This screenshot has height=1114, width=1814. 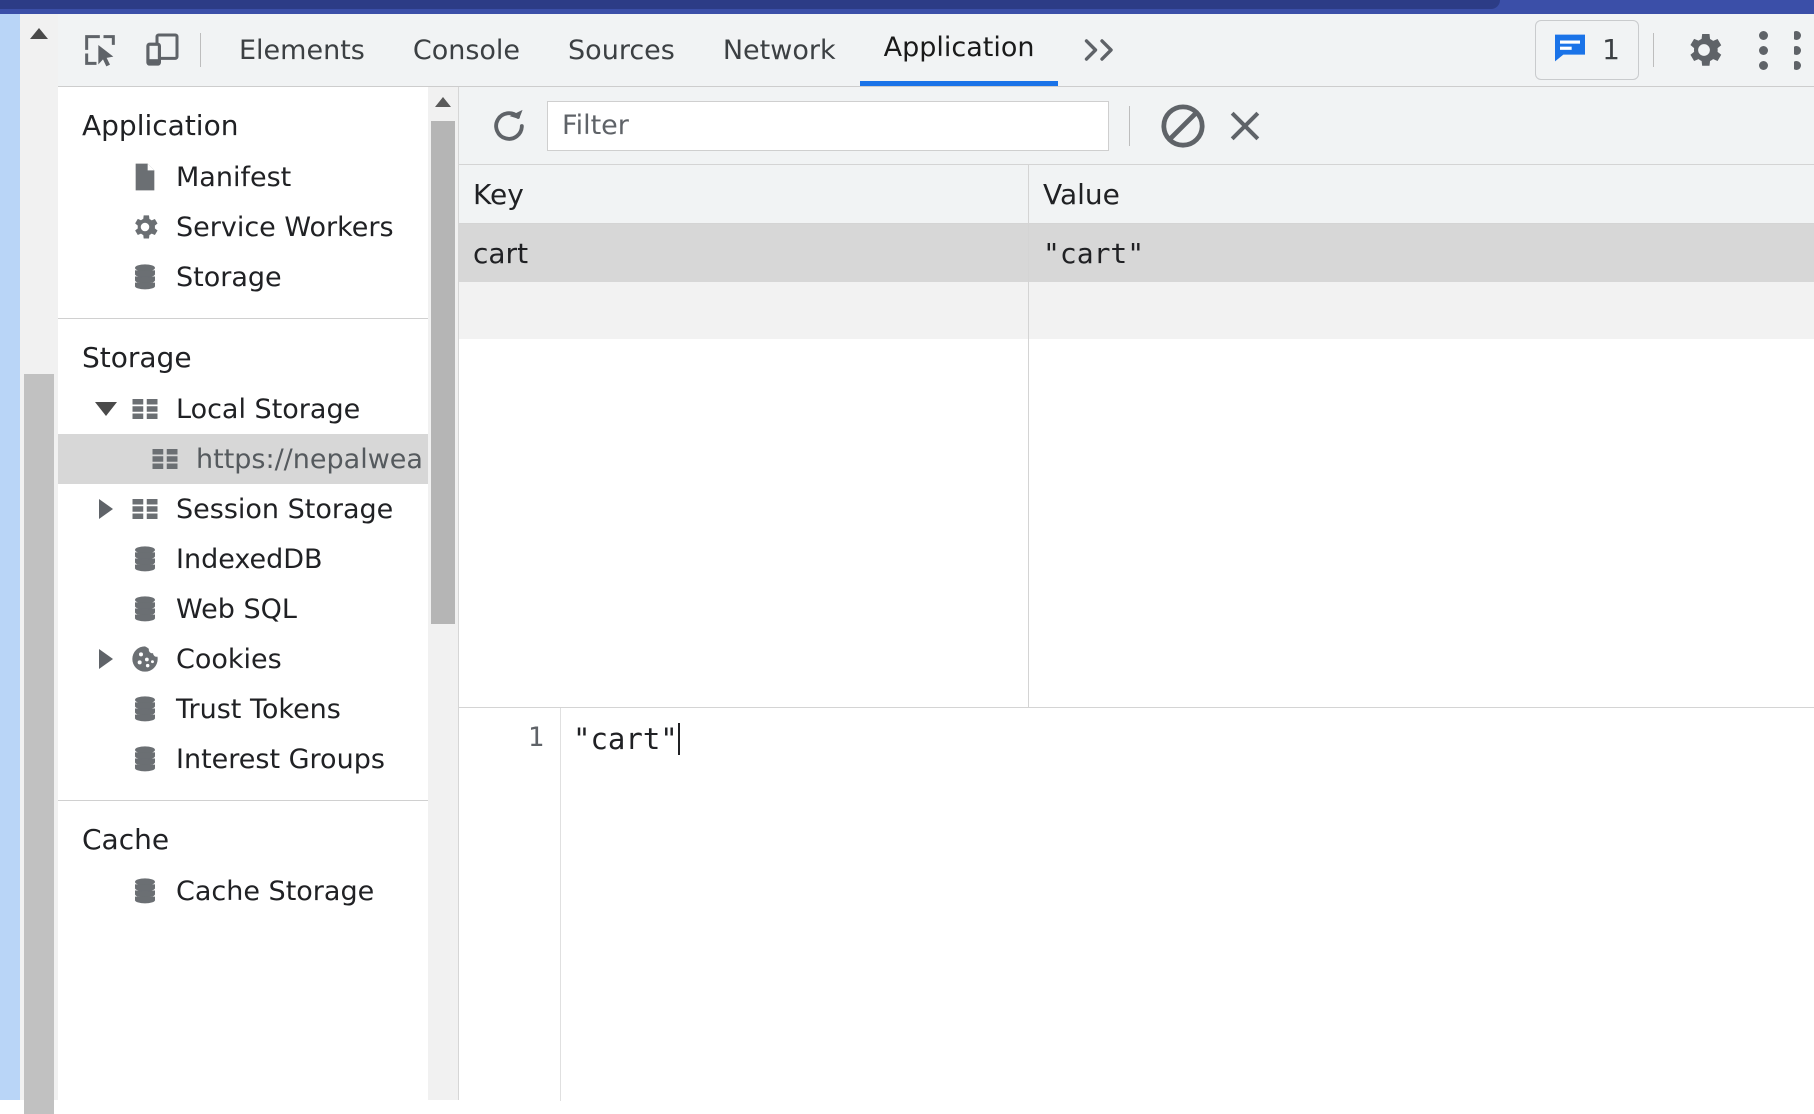 What do you see at coordinates (285, 227) in the screenshot?
I see `sidebar-item-label: Service Workers` at bounding box center [285, 227].